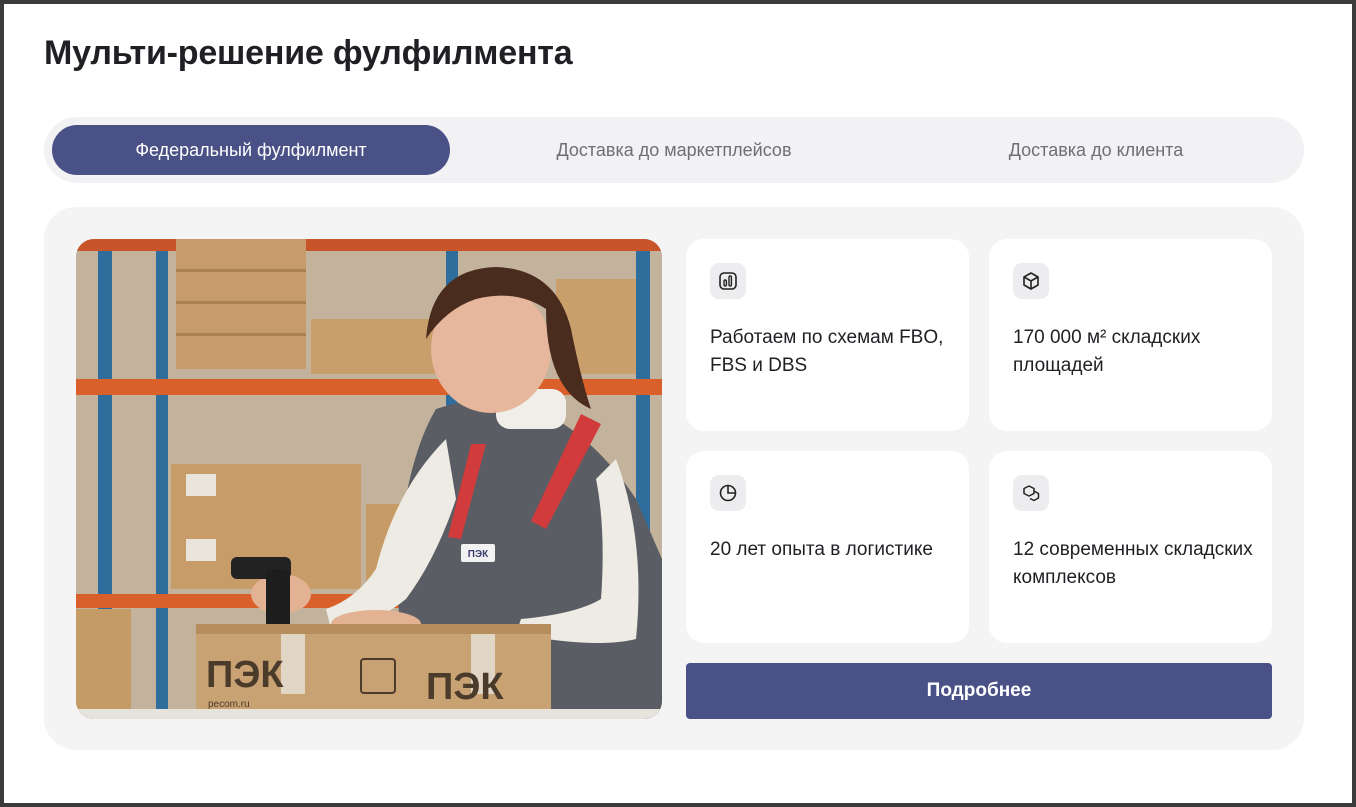 This screenshot has width=1356, height=807. What do you see at coordinates (1107, 351) in the screenshot?
I see `feature-text: 170 000 м² складских площадей` at bounding box center [1107, 351].